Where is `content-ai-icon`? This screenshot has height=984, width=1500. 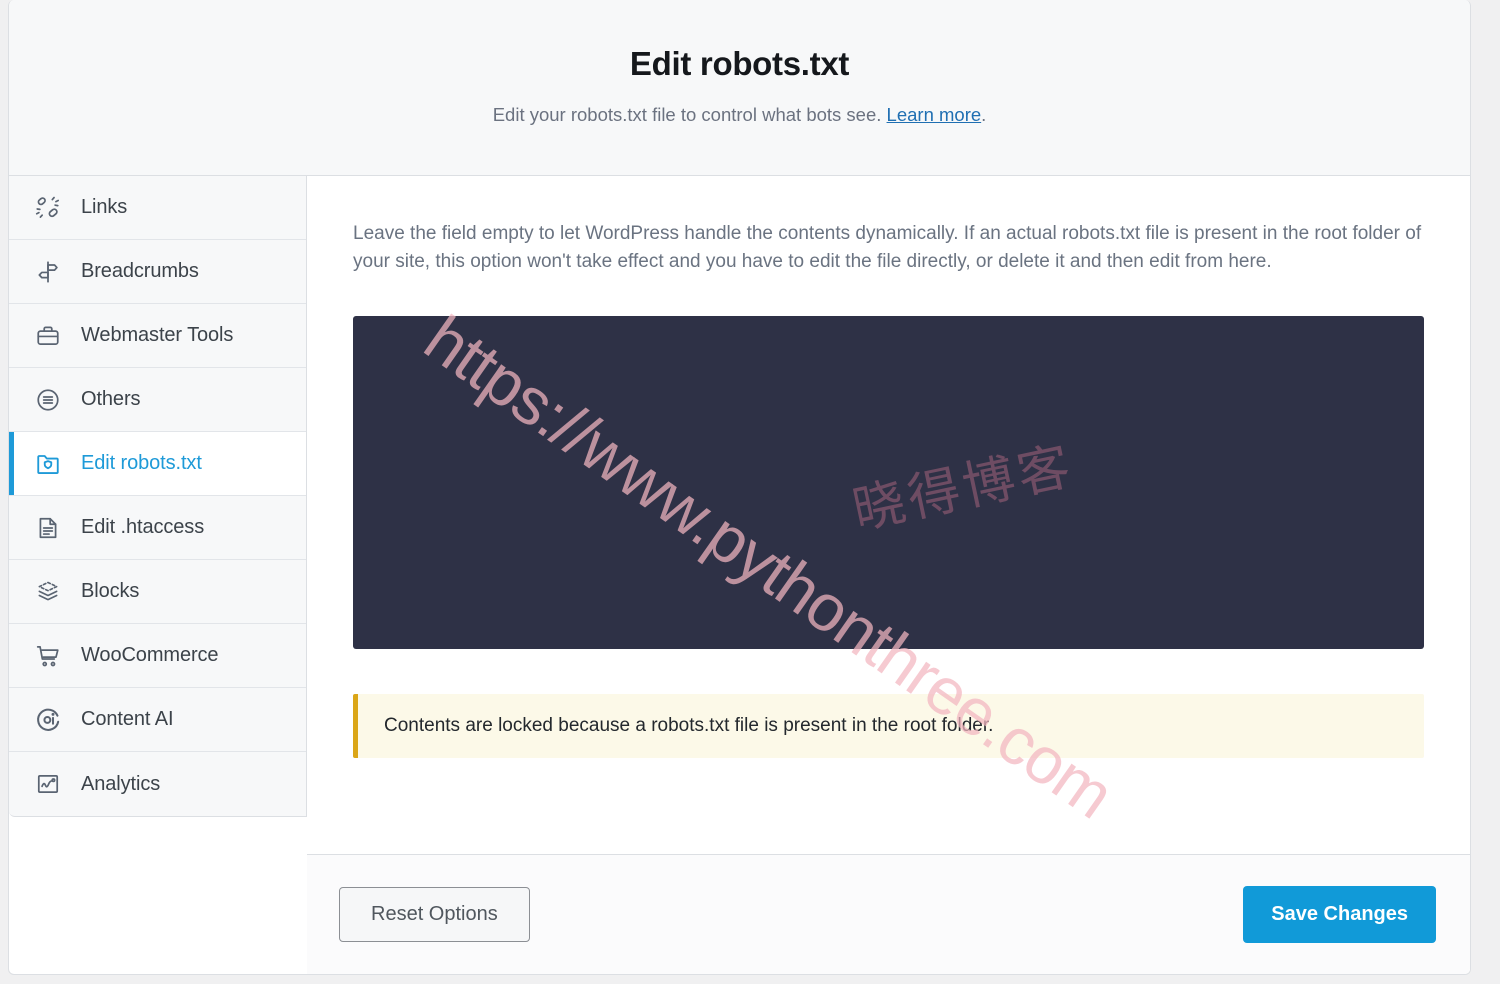 content-ai-icon is located at coordinates (48, 720).